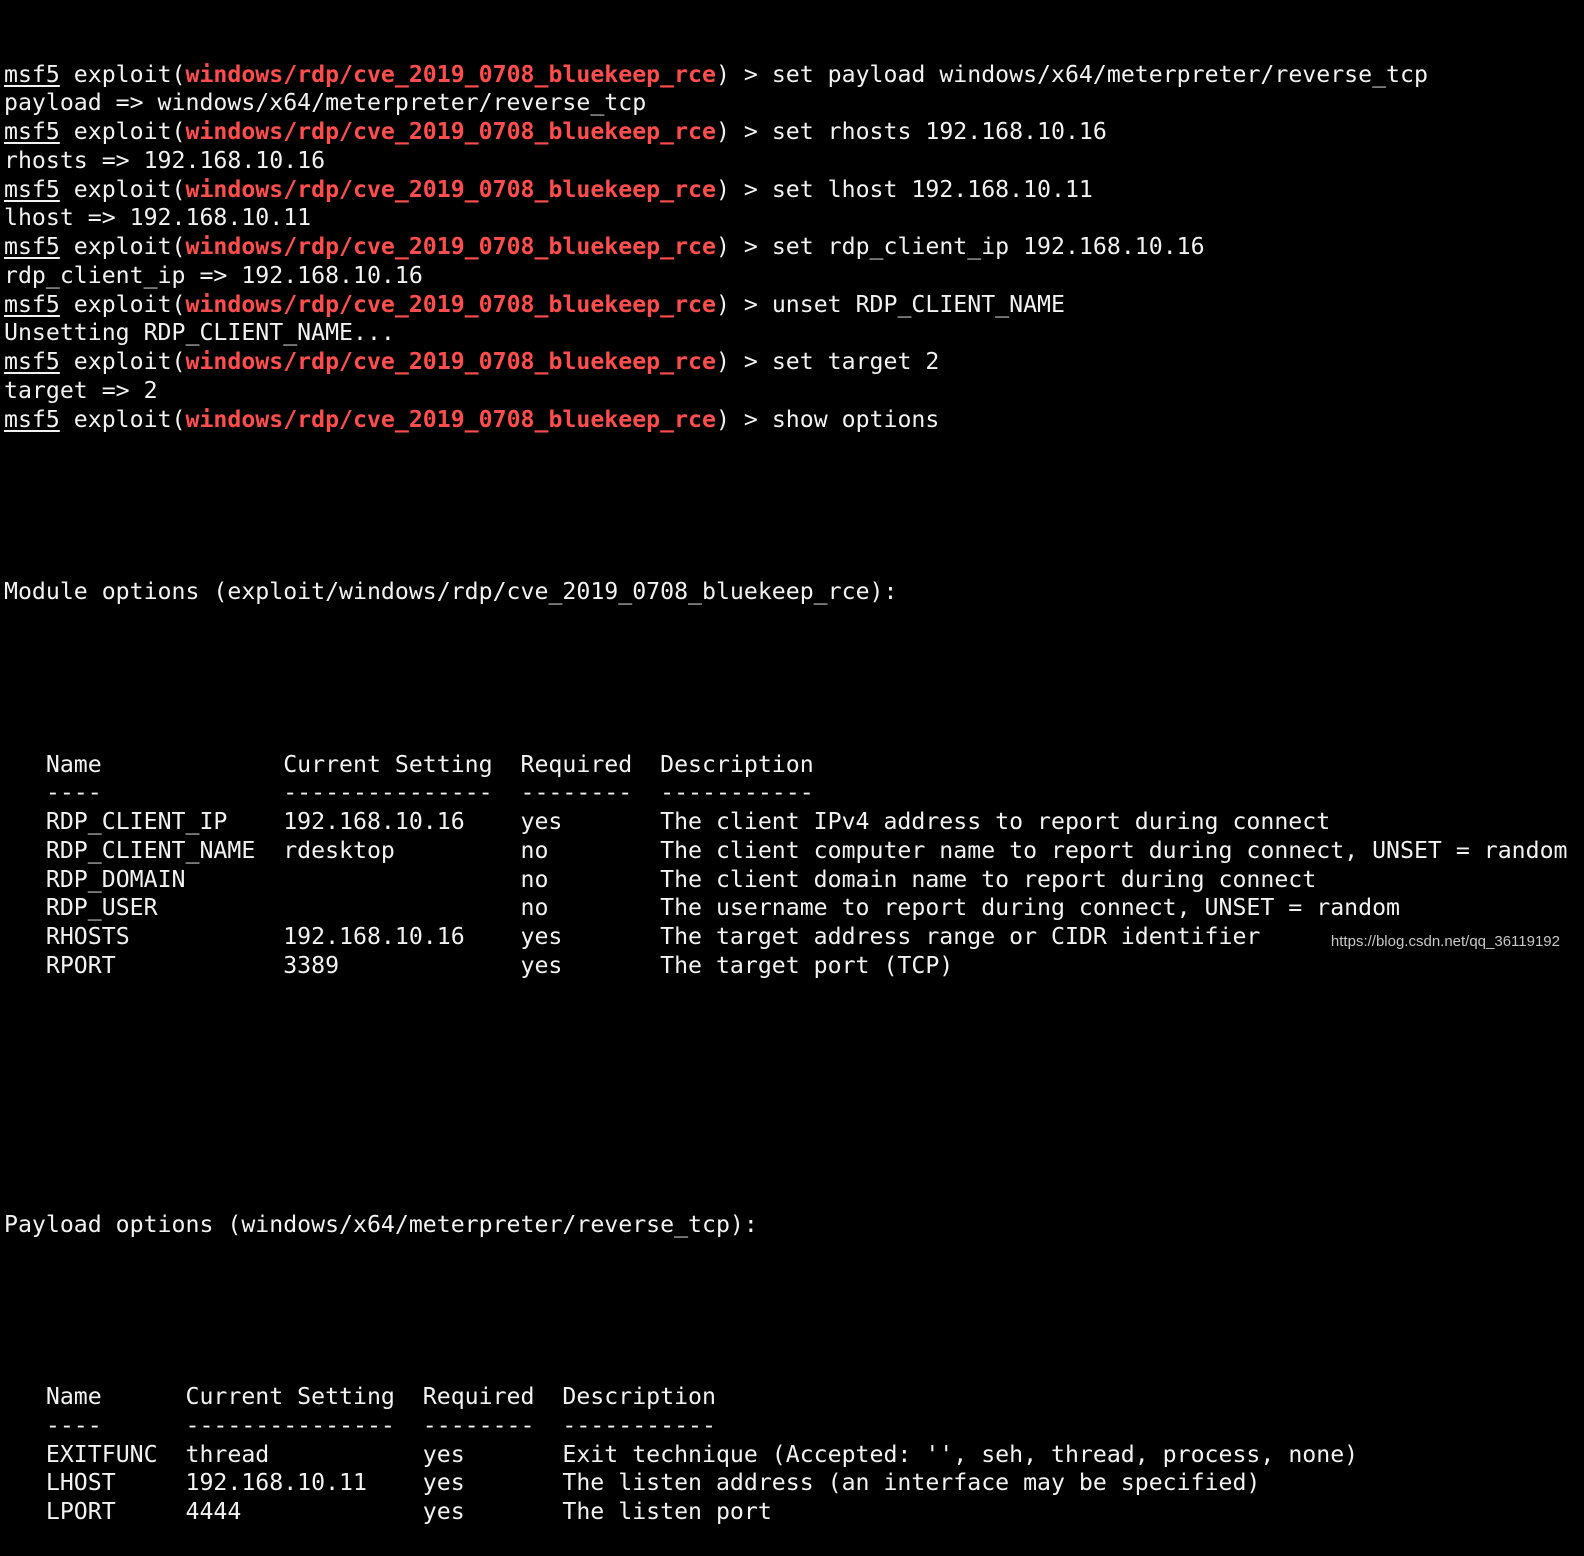 Image resolution: width=1584 pixels, height=1556 pixels. Describe the element at coordinates (855, 361) in the screenshot. I see `command-text: set target 2` at that location.